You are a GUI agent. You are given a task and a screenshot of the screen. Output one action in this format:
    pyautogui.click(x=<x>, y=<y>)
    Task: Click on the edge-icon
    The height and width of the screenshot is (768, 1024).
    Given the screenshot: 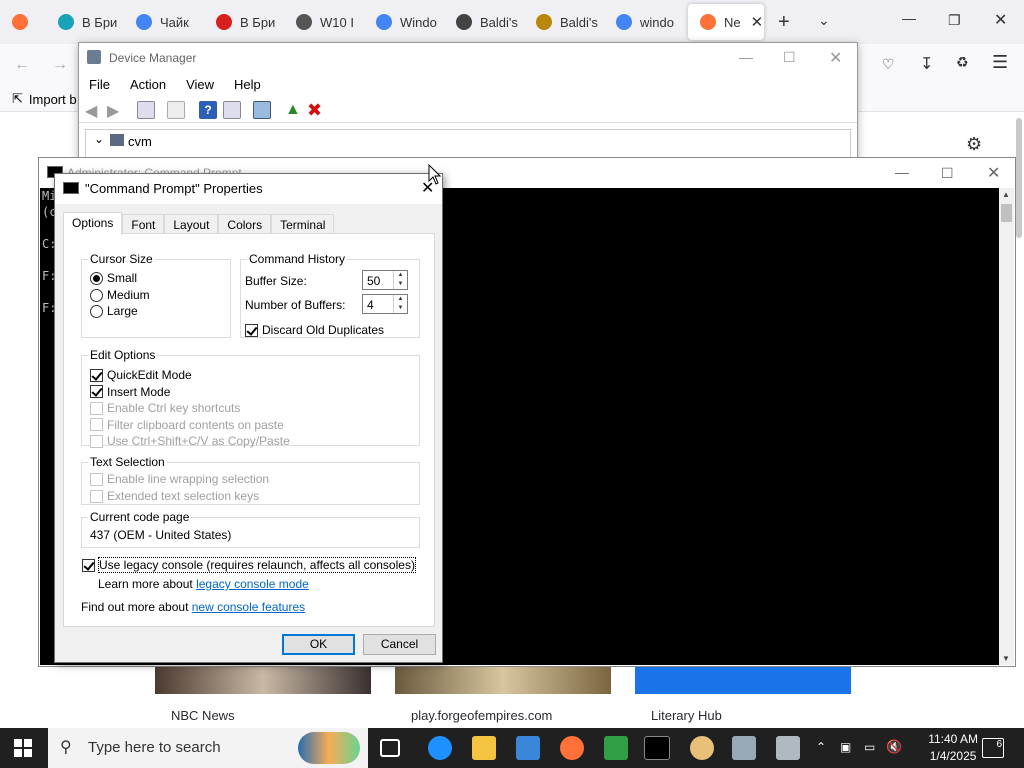 What is the action you would take?
    pyautogui.click(x=440, y=748)
    